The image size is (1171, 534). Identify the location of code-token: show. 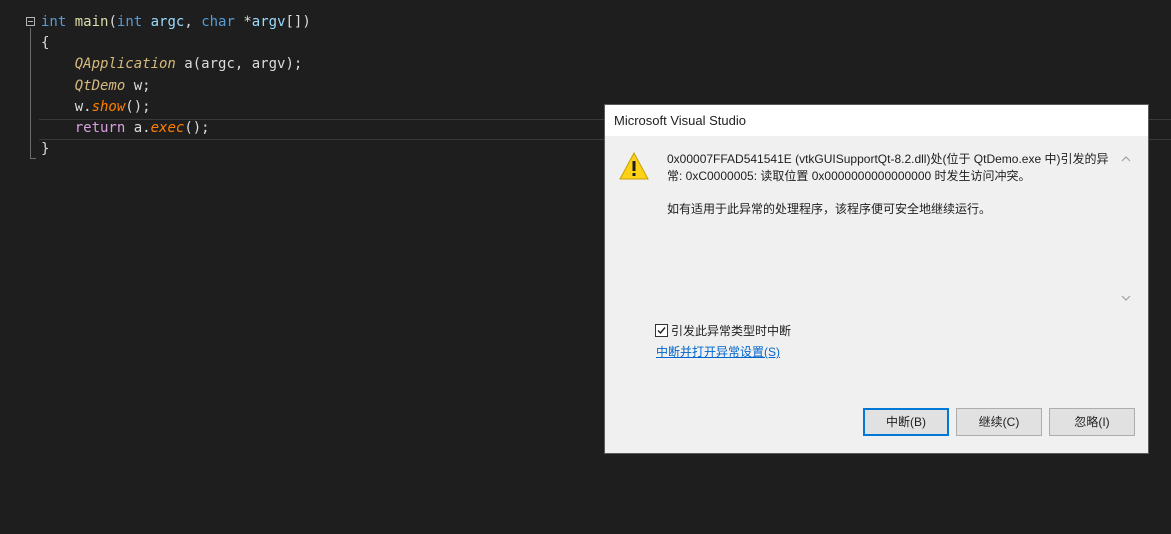
(108, 106).